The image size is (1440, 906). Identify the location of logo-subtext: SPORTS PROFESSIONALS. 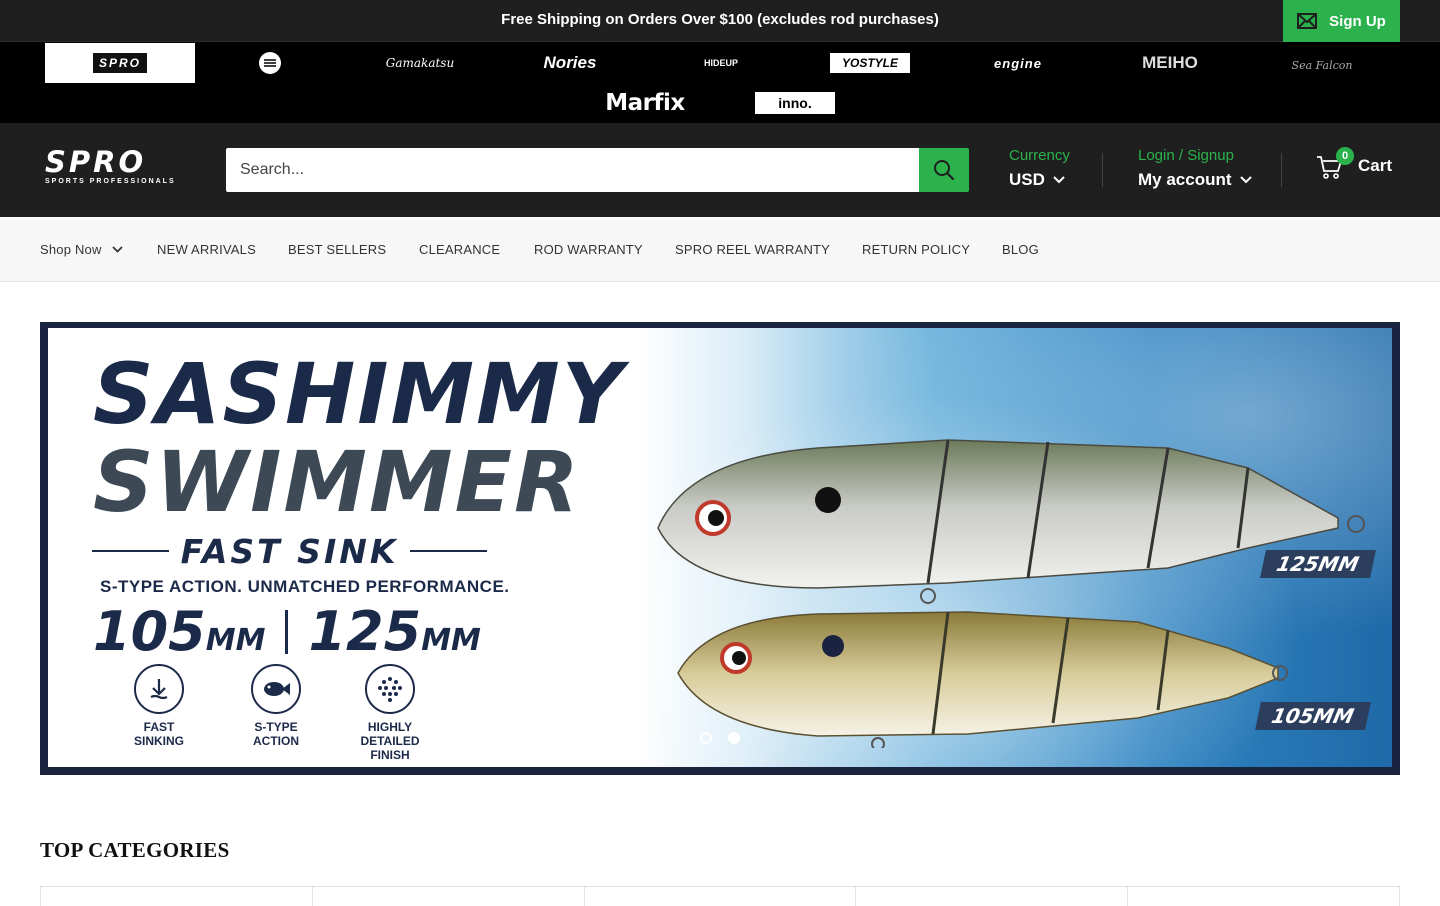
(110, 181).